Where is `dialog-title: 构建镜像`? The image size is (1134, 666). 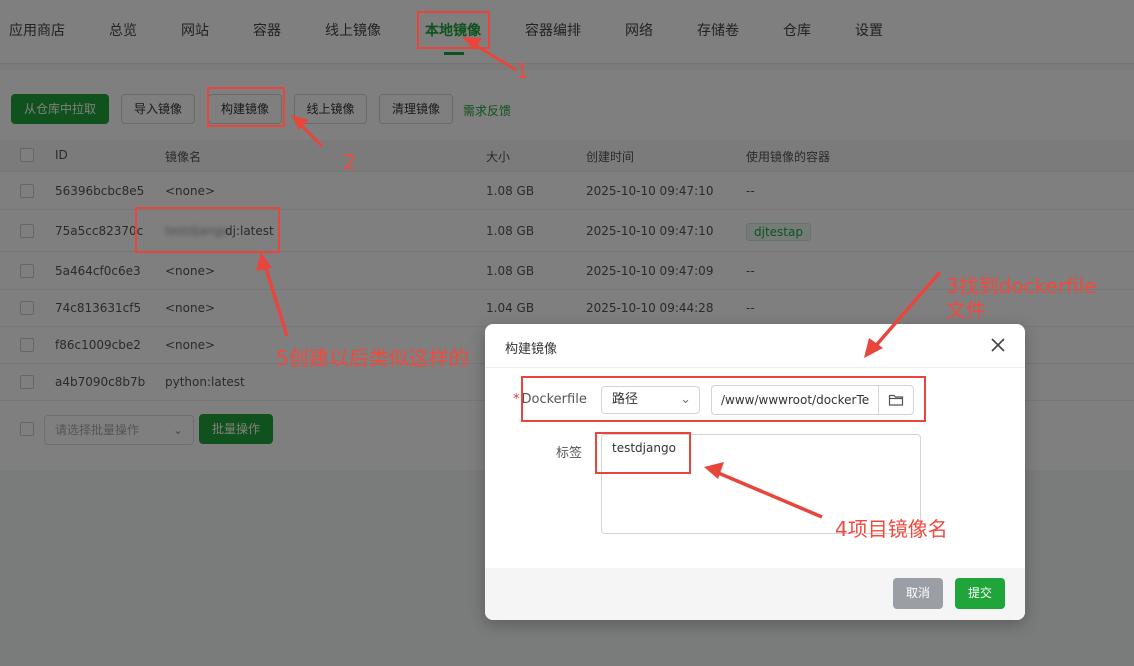 dialog-title: 构建镜像 is located at coordinates (531, 349).